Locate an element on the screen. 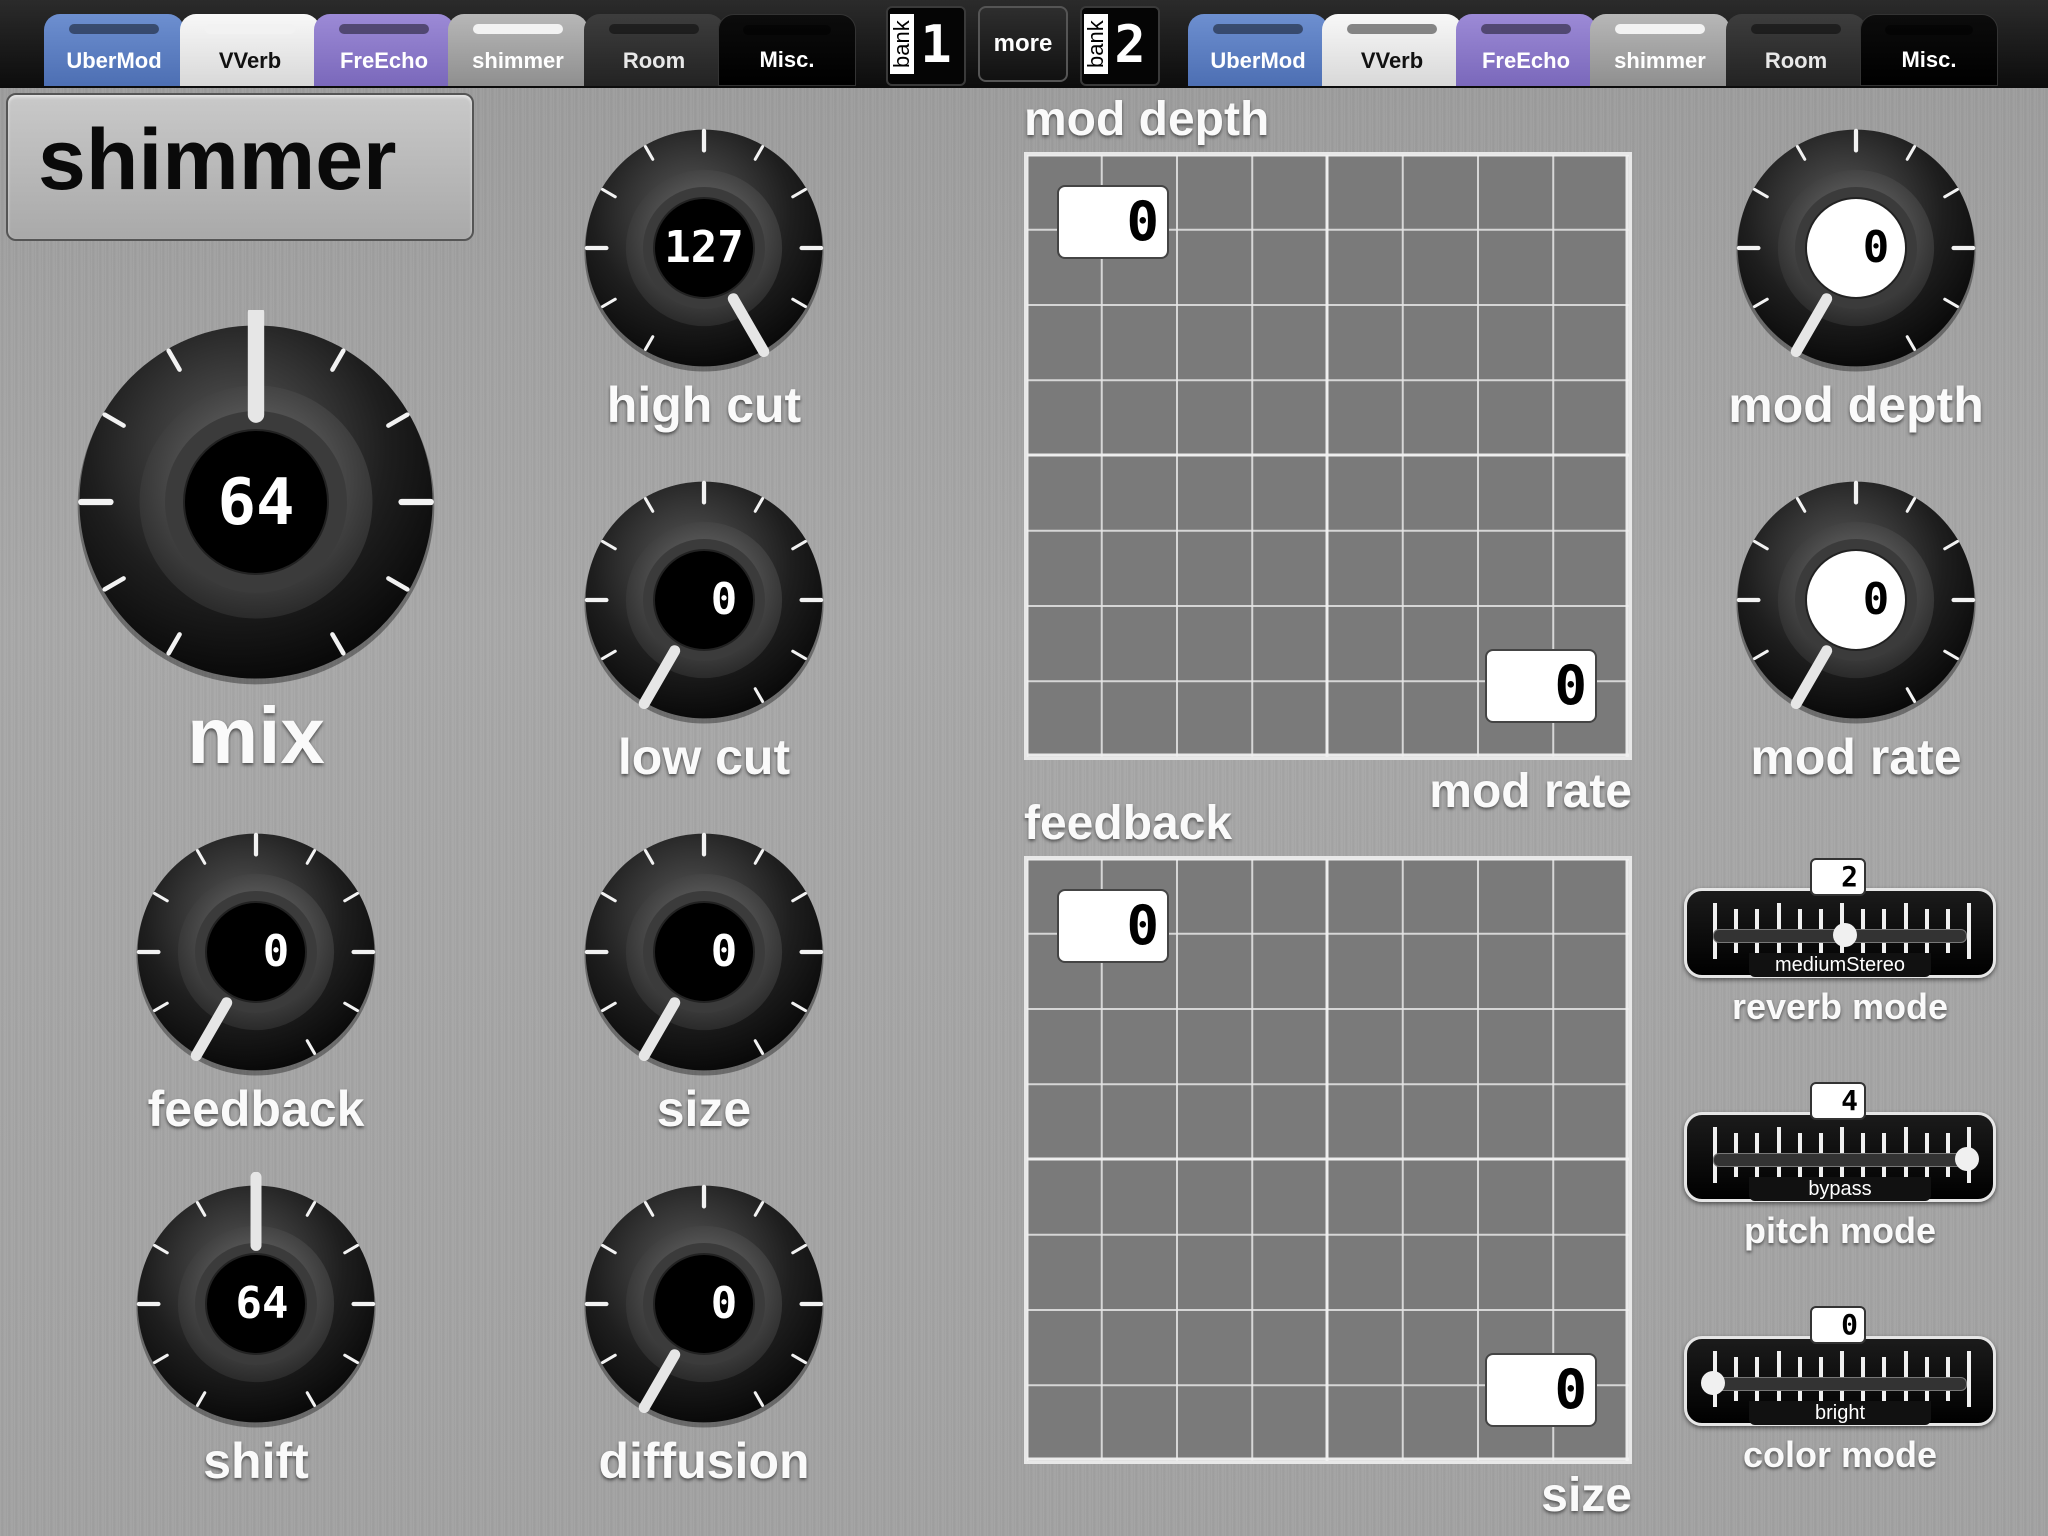 This screenshot has height=1536, width=2048. top-pad-y-value: 0 is located at coordinates (1113, 222).